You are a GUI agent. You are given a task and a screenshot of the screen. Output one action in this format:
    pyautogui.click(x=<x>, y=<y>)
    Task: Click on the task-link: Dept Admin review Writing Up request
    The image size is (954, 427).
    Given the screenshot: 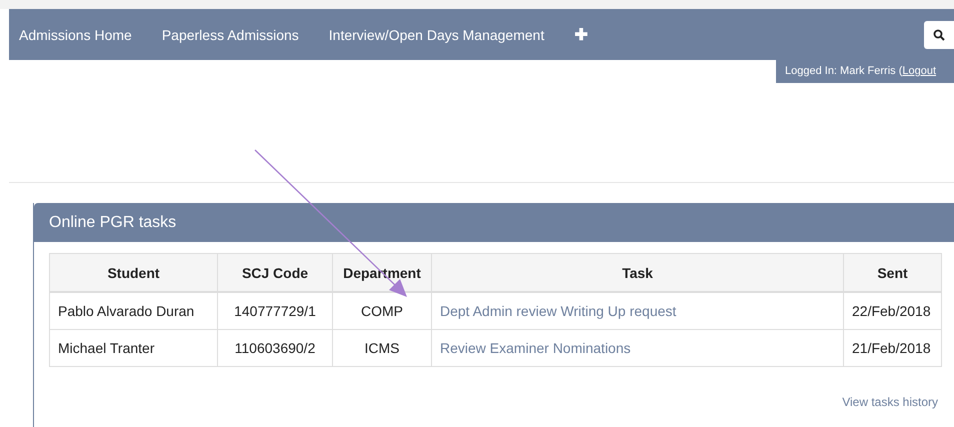 What is the action you would take?
    pyautogui.click(x=558, y=311)
    